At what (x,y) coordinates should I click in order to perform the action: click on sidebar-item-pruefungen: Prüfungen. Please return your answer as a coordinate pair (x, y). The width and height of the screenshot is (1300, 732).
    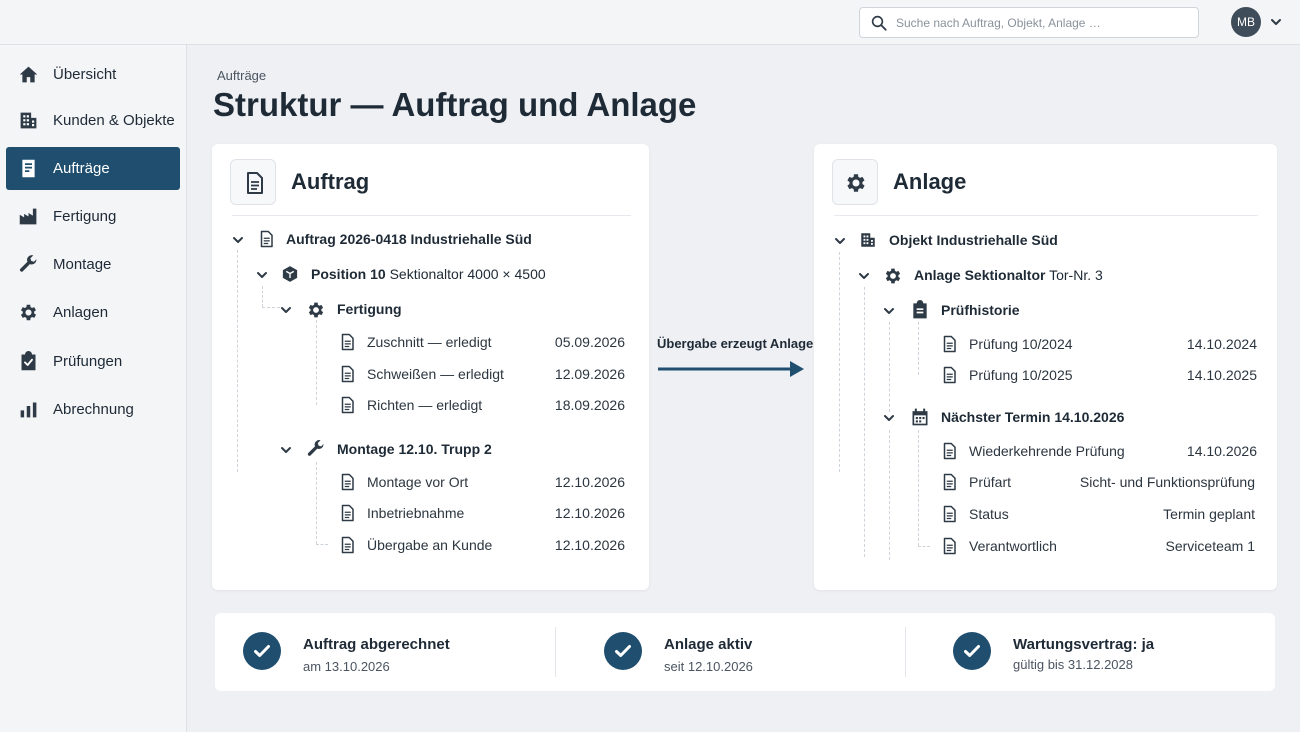
    Looking at the image, I should click on (93, 361).